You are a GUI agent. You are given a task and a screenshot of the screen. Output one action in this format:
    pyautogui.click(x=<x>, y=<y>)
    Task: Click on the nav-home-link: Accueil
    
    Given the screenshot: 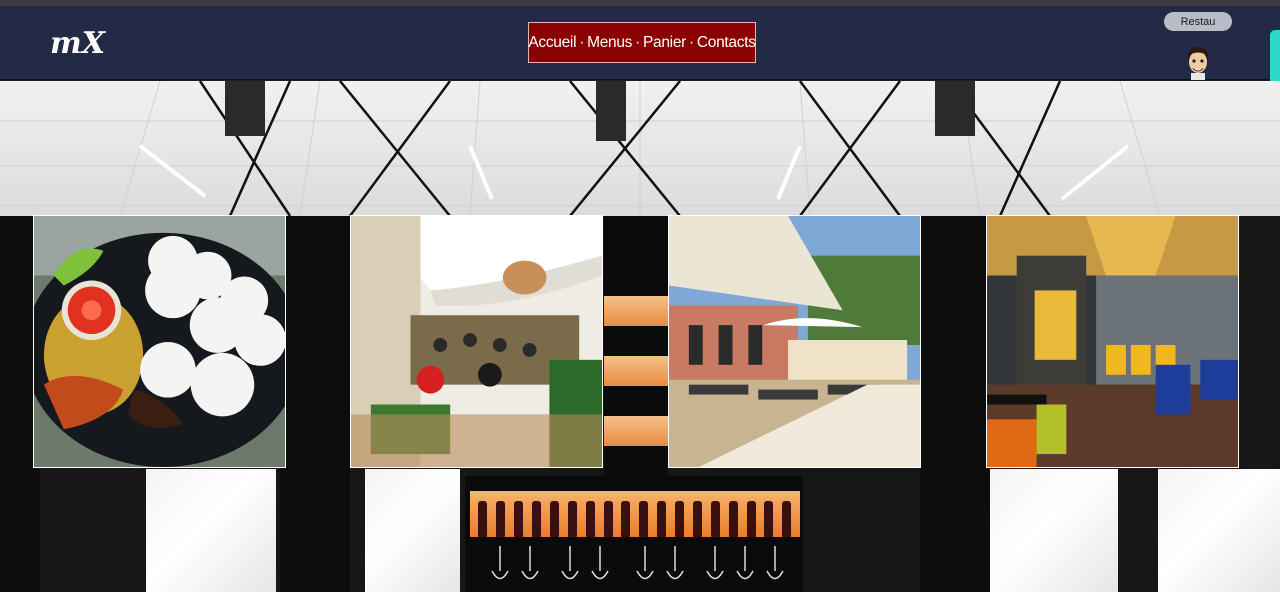 What is the action you would take?
    pyautogui.click(x=552, y=43)
    